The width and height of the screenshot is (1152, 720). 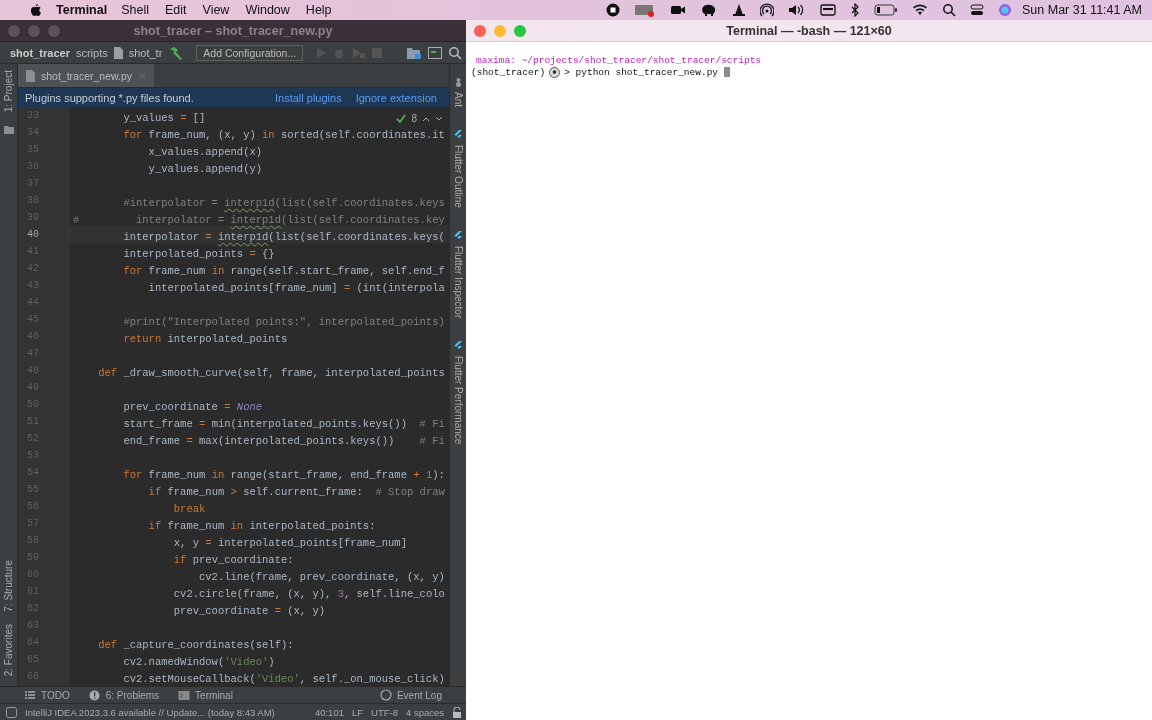 I want to click on prompt-path: maxima: ~/projects/shot_tracer/shot_tracer/scripts, so click(x=619, y=60).